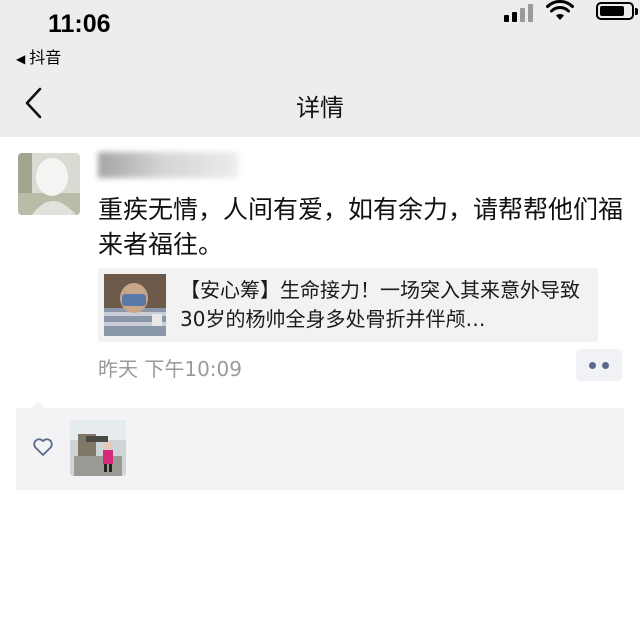  I want to click on signal-icon, so click(520, 13).